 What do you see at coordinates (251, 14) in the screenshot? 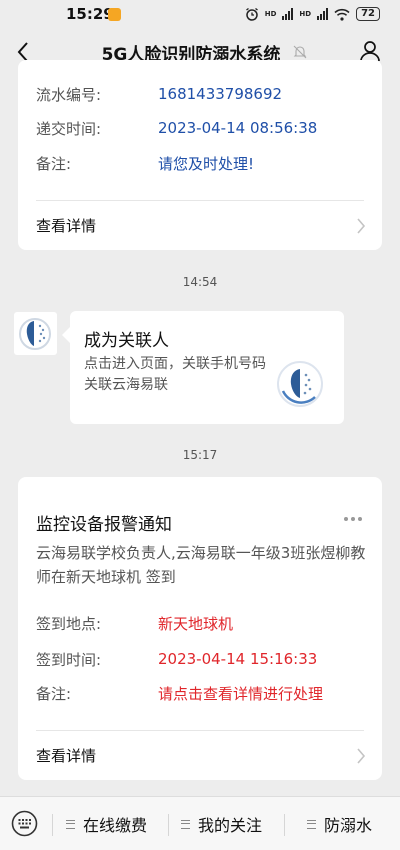
I see `alarm-icon` at bounding box center [251, 14].